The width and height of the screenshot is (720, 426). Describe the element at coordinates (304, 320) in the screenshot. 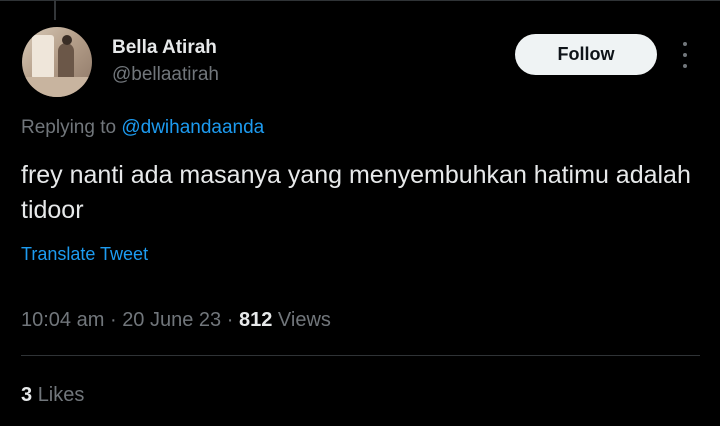

I see `views-label: Views` at that location.